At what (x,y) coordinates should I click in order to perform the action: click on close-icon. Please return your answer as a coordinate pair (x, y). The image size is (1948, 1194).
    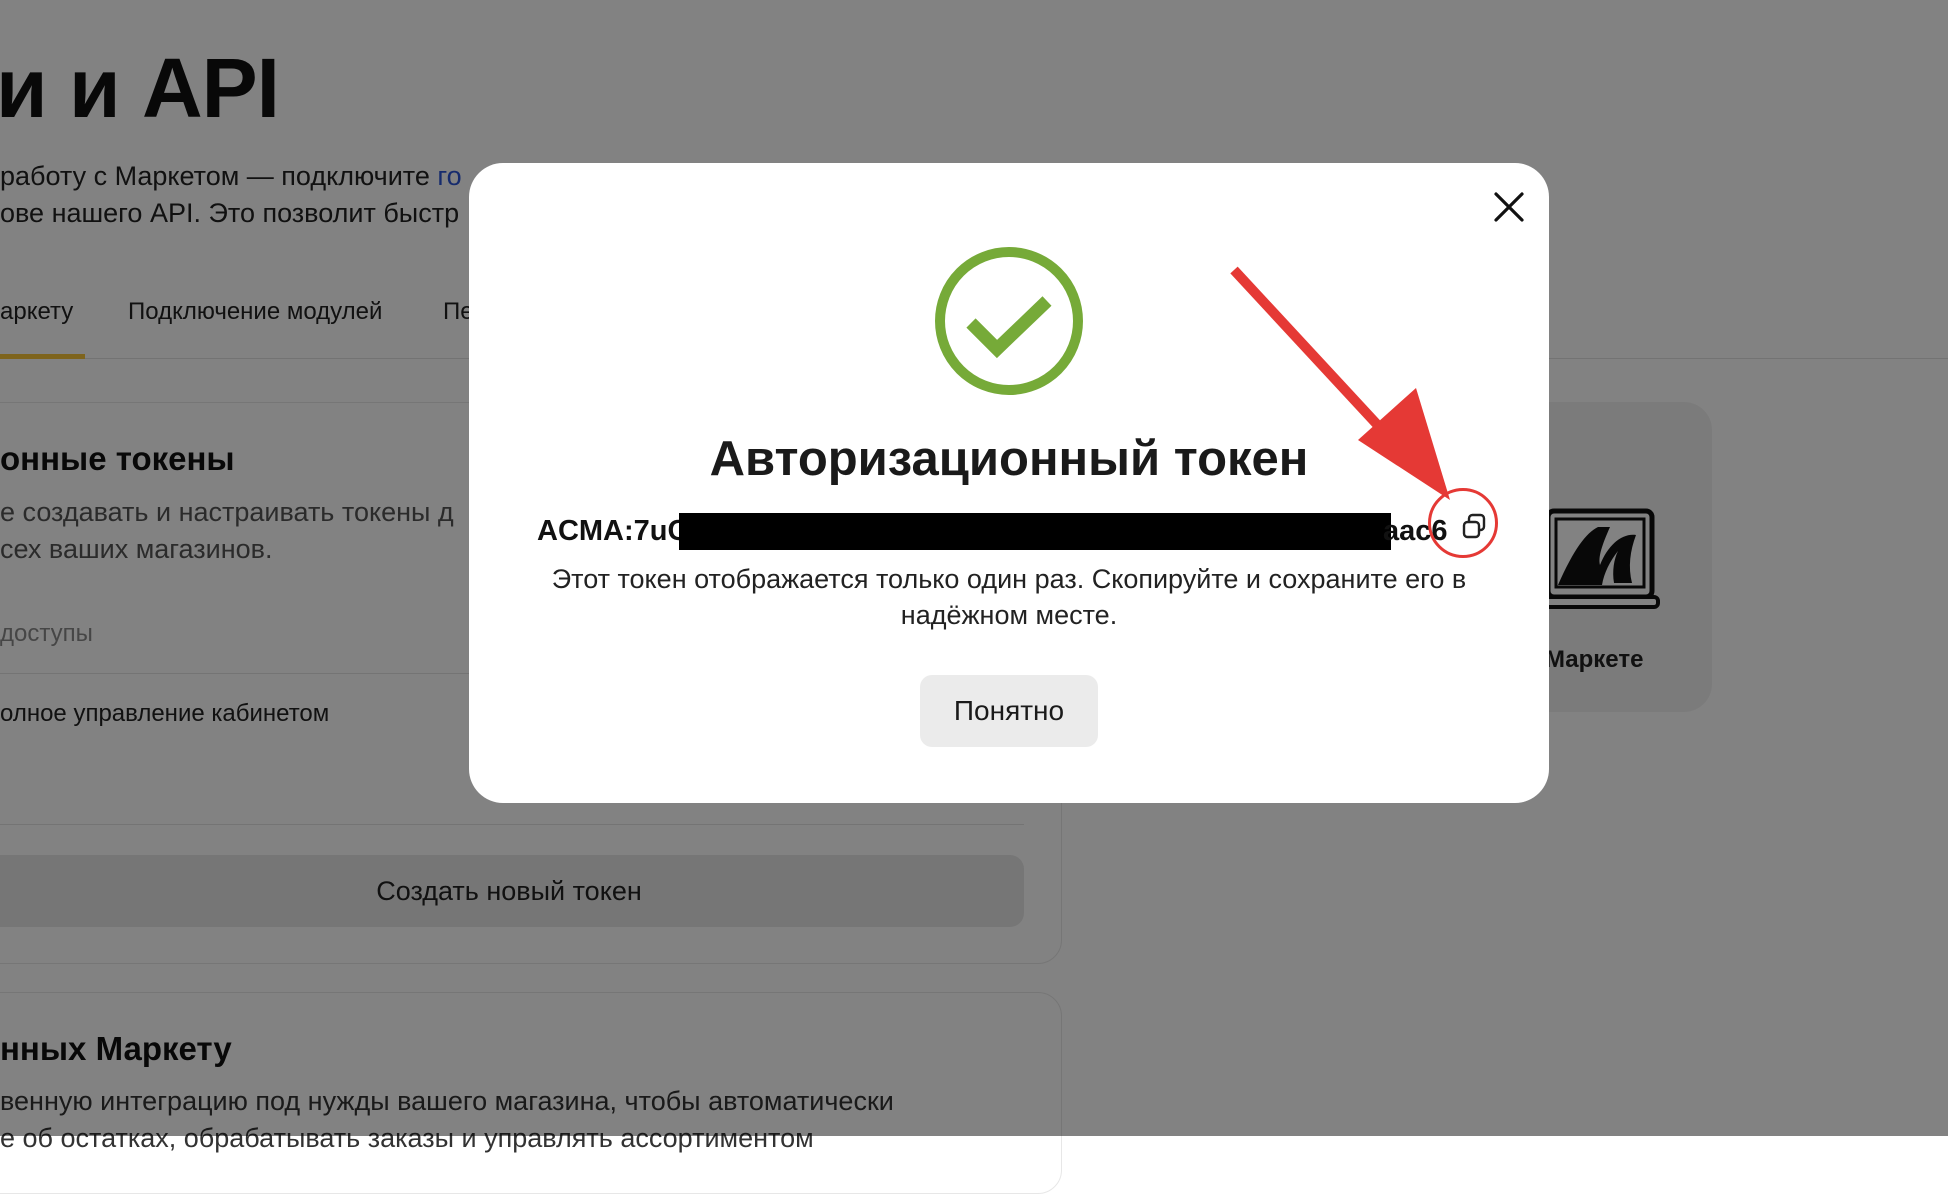
    Looking at the image, I should click on (1509, 207).